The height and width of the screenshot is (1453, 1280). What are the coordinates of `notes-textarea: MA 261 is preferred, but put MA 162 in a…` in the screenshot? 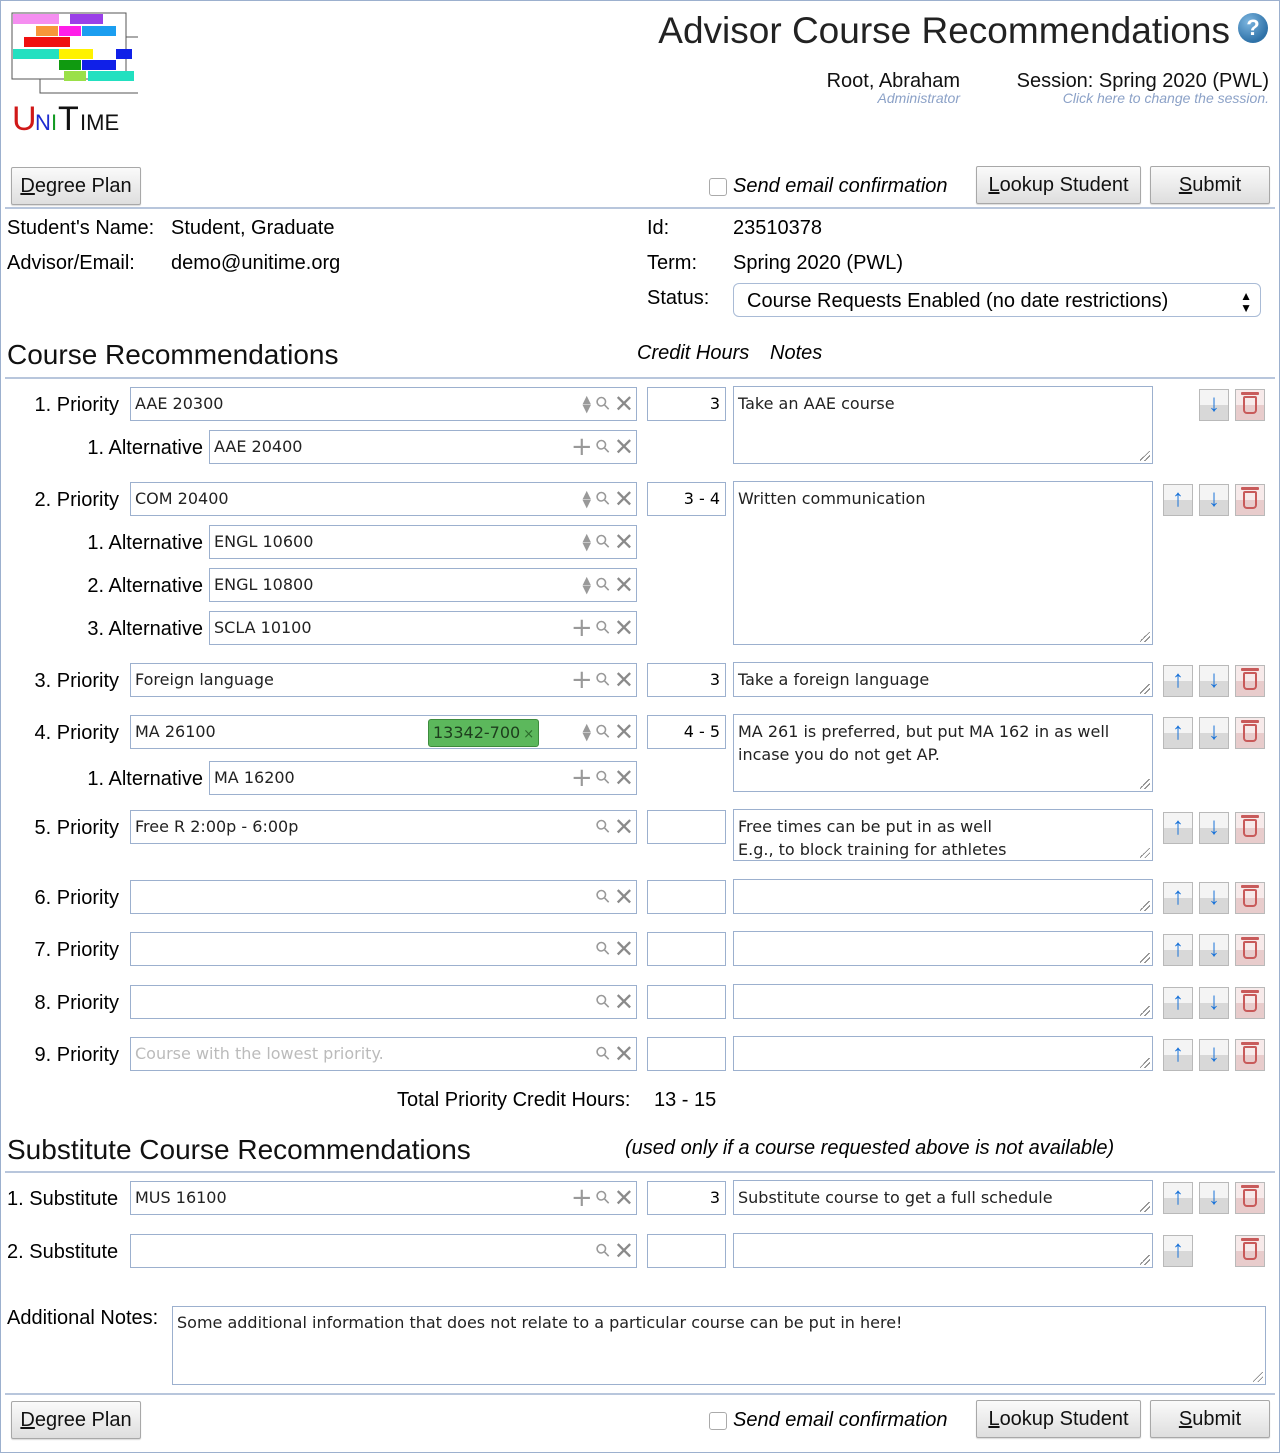 It's located at (943, 753).